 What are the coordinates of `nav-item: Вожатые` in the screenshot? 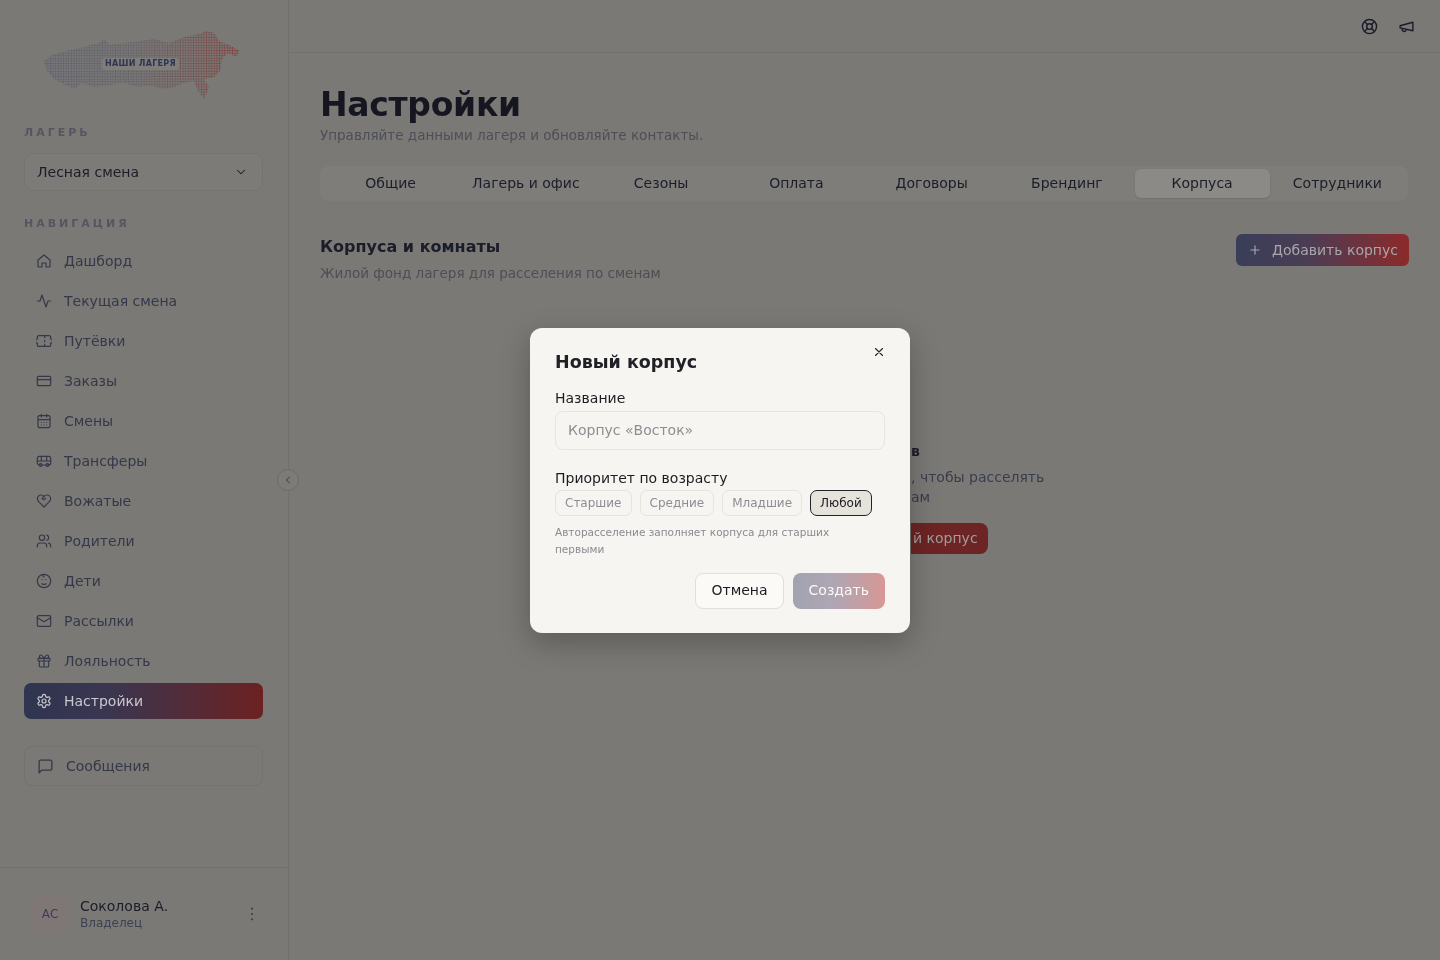 It's located at (143, 501).